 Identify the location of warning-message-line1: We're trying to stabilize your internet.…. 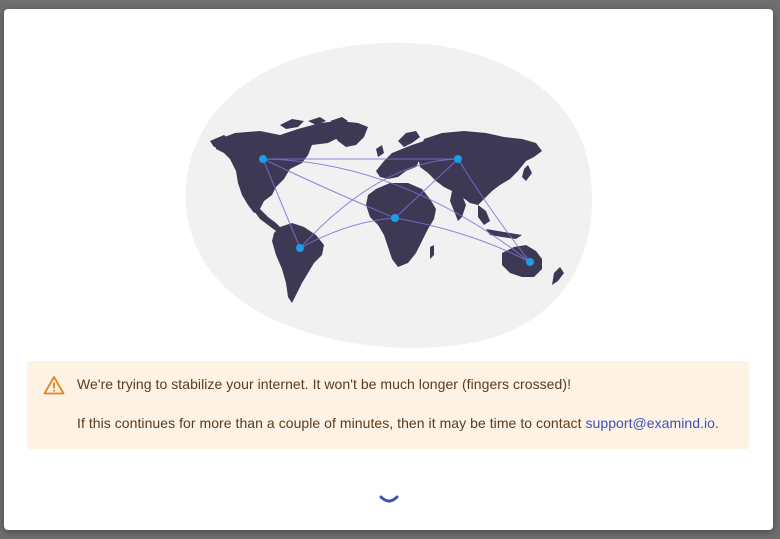
(324, 384).